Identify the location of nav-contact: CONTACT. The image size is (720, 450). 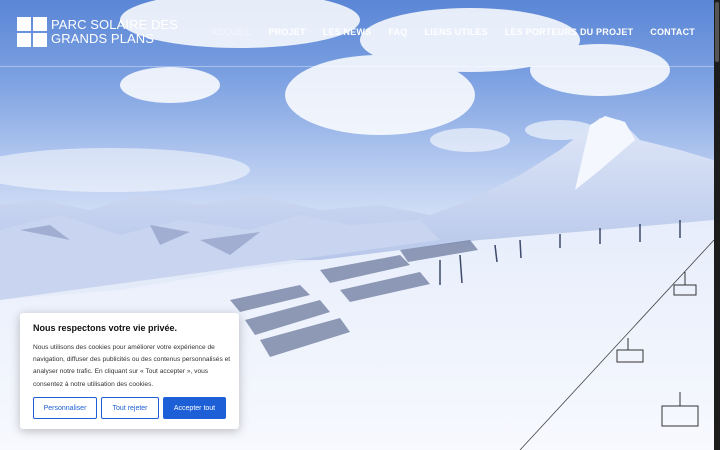
(672, 32).